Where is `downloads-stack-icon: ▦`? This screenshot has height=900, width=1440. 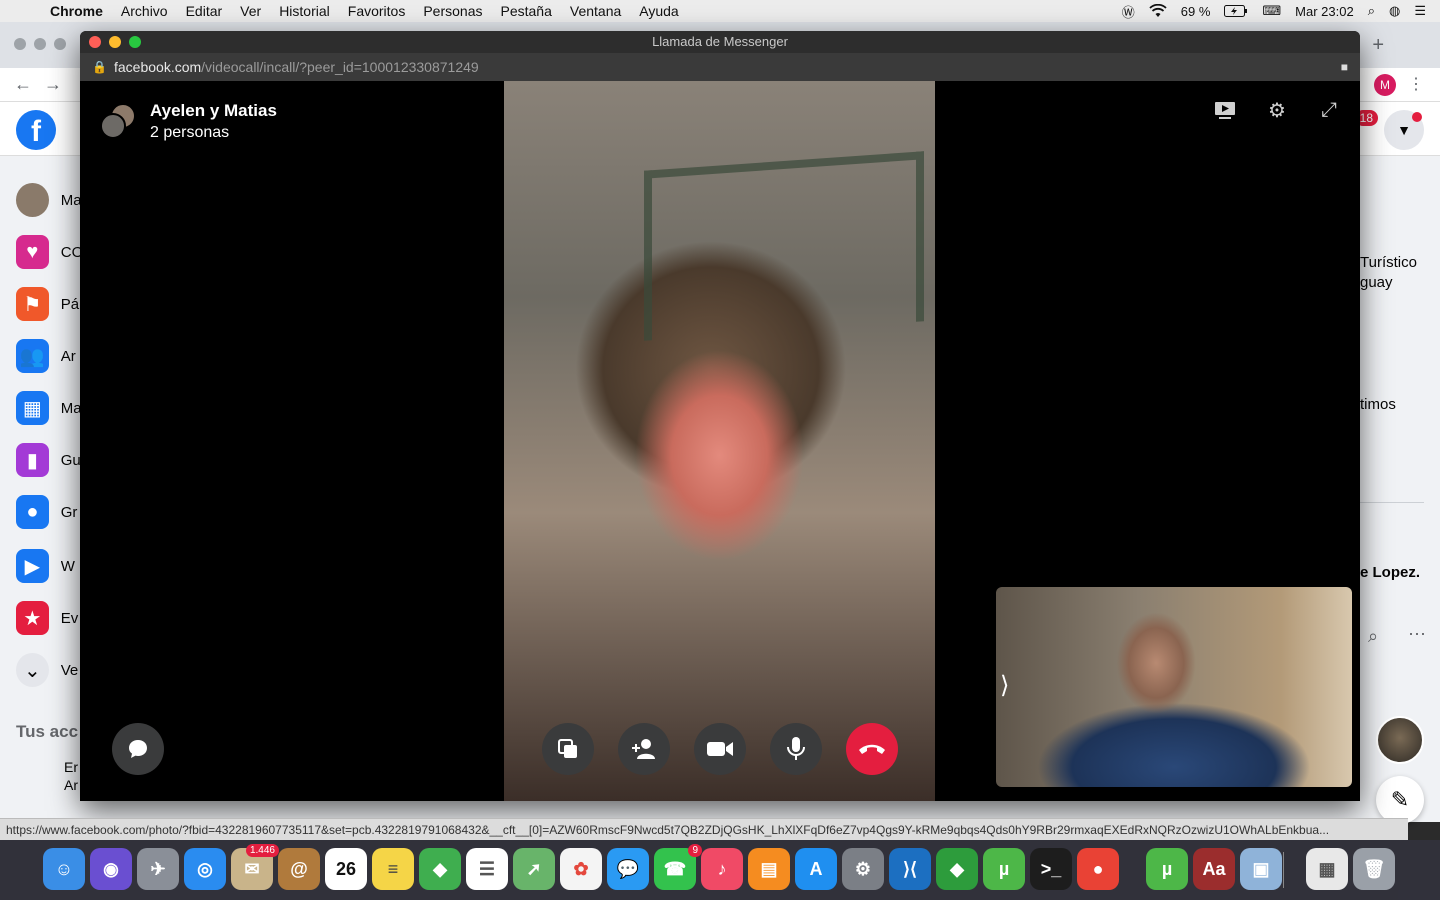 downloads-stack-icon: ▦ is located at coordinates (1327, 869).